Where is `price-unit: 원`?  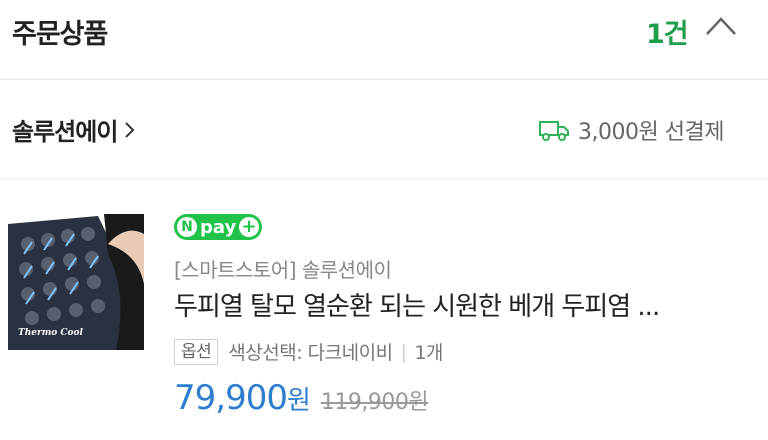
price-unit: 원 is located at coordinates (298, 401).